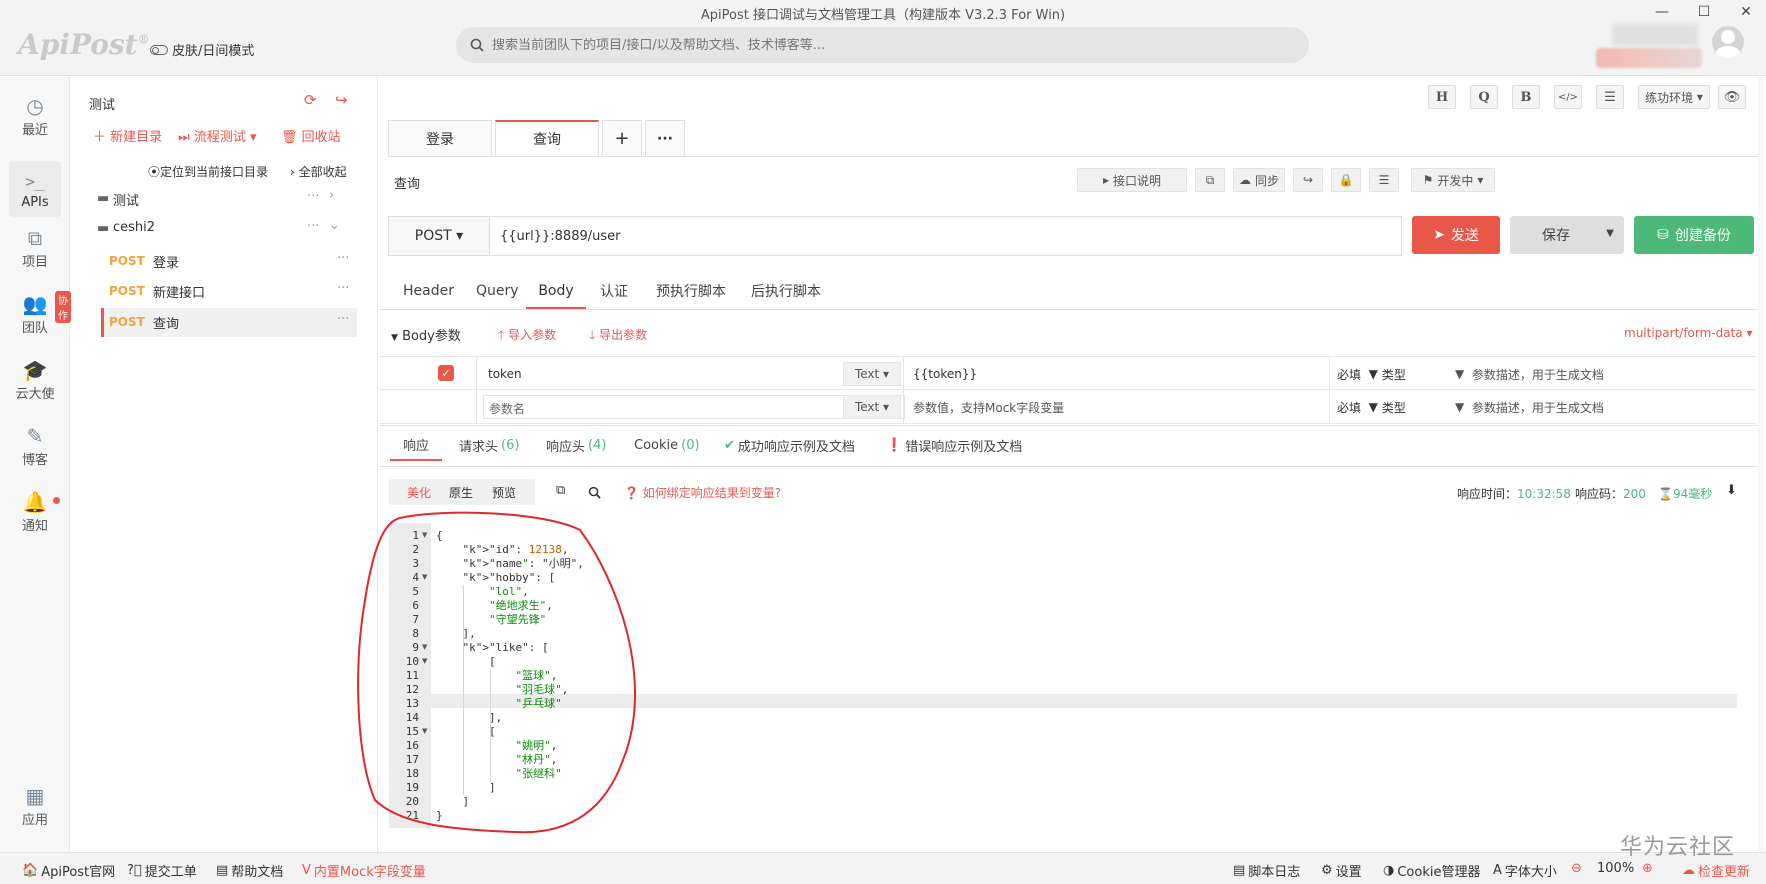  Describe the element at coordinates (446, 373) in the screenshot. I see `param-enabled-checkbox: ✓` at that location.